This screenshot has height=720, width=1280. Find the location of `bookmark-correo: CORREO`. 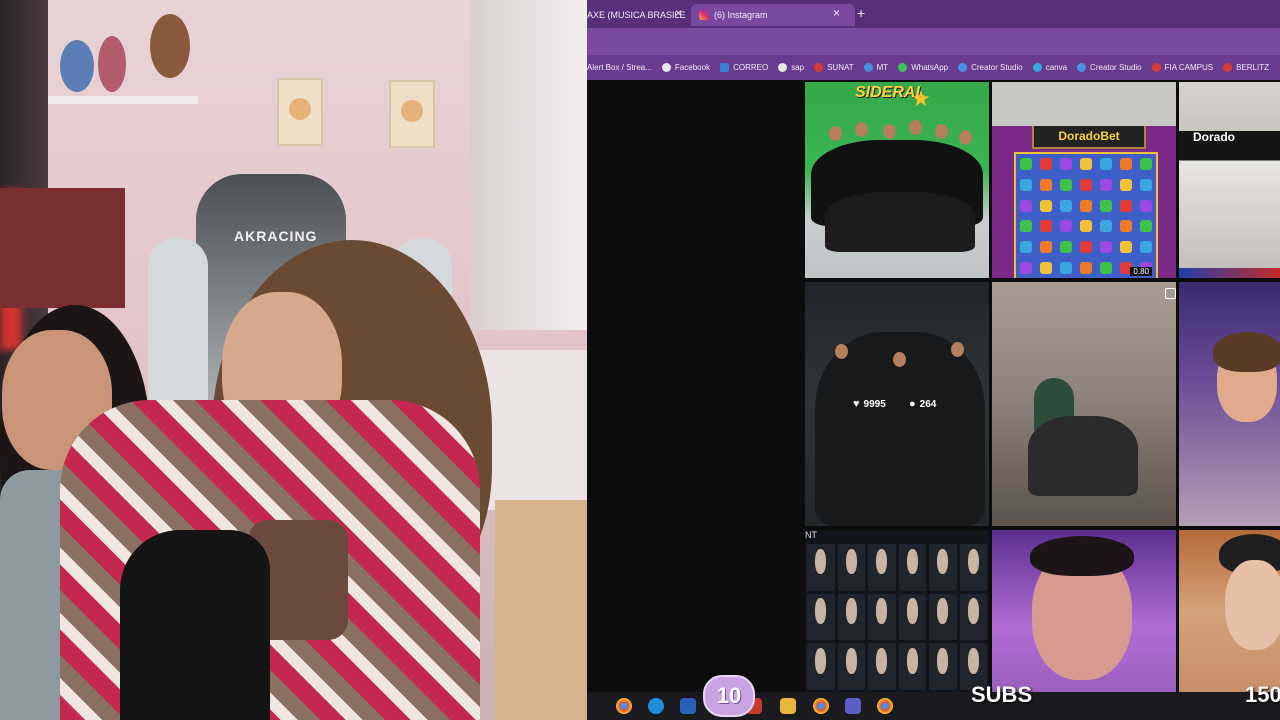

bookmark-correo: CORREO is located at coordinates (744, 67).